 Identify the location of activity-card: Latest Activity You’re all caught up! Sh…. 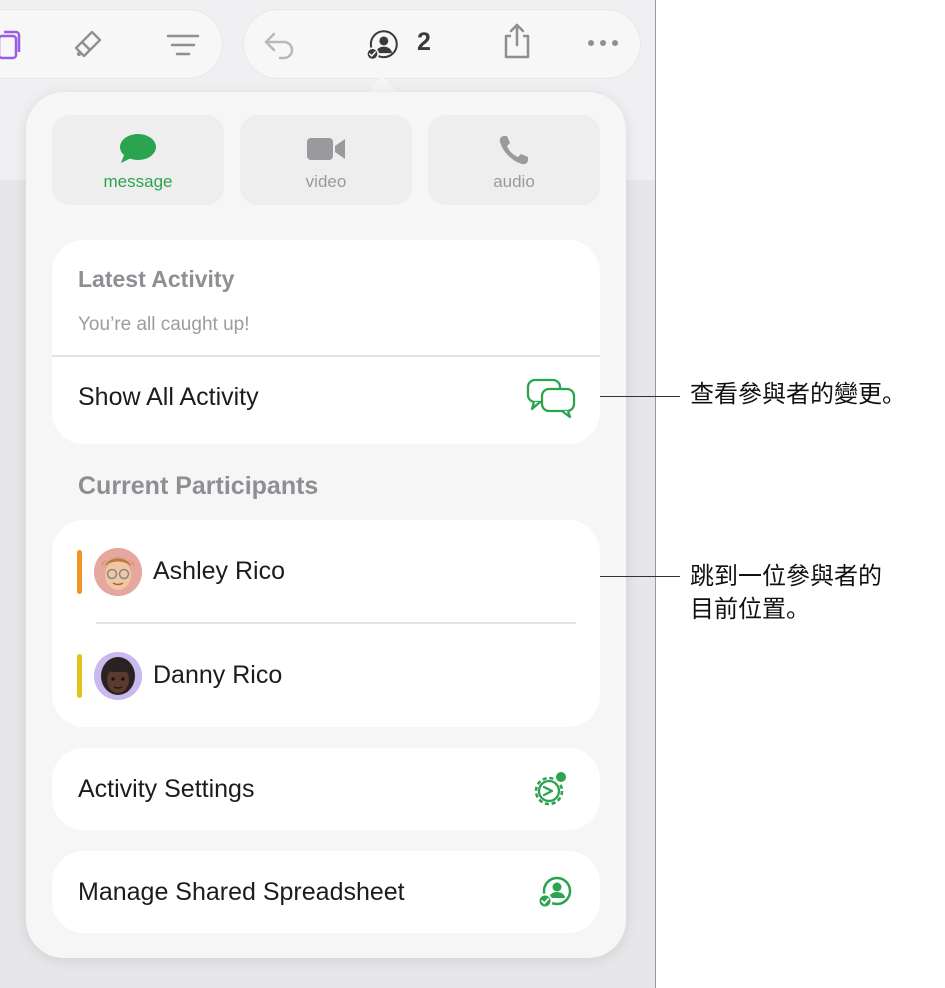
(326, 342).